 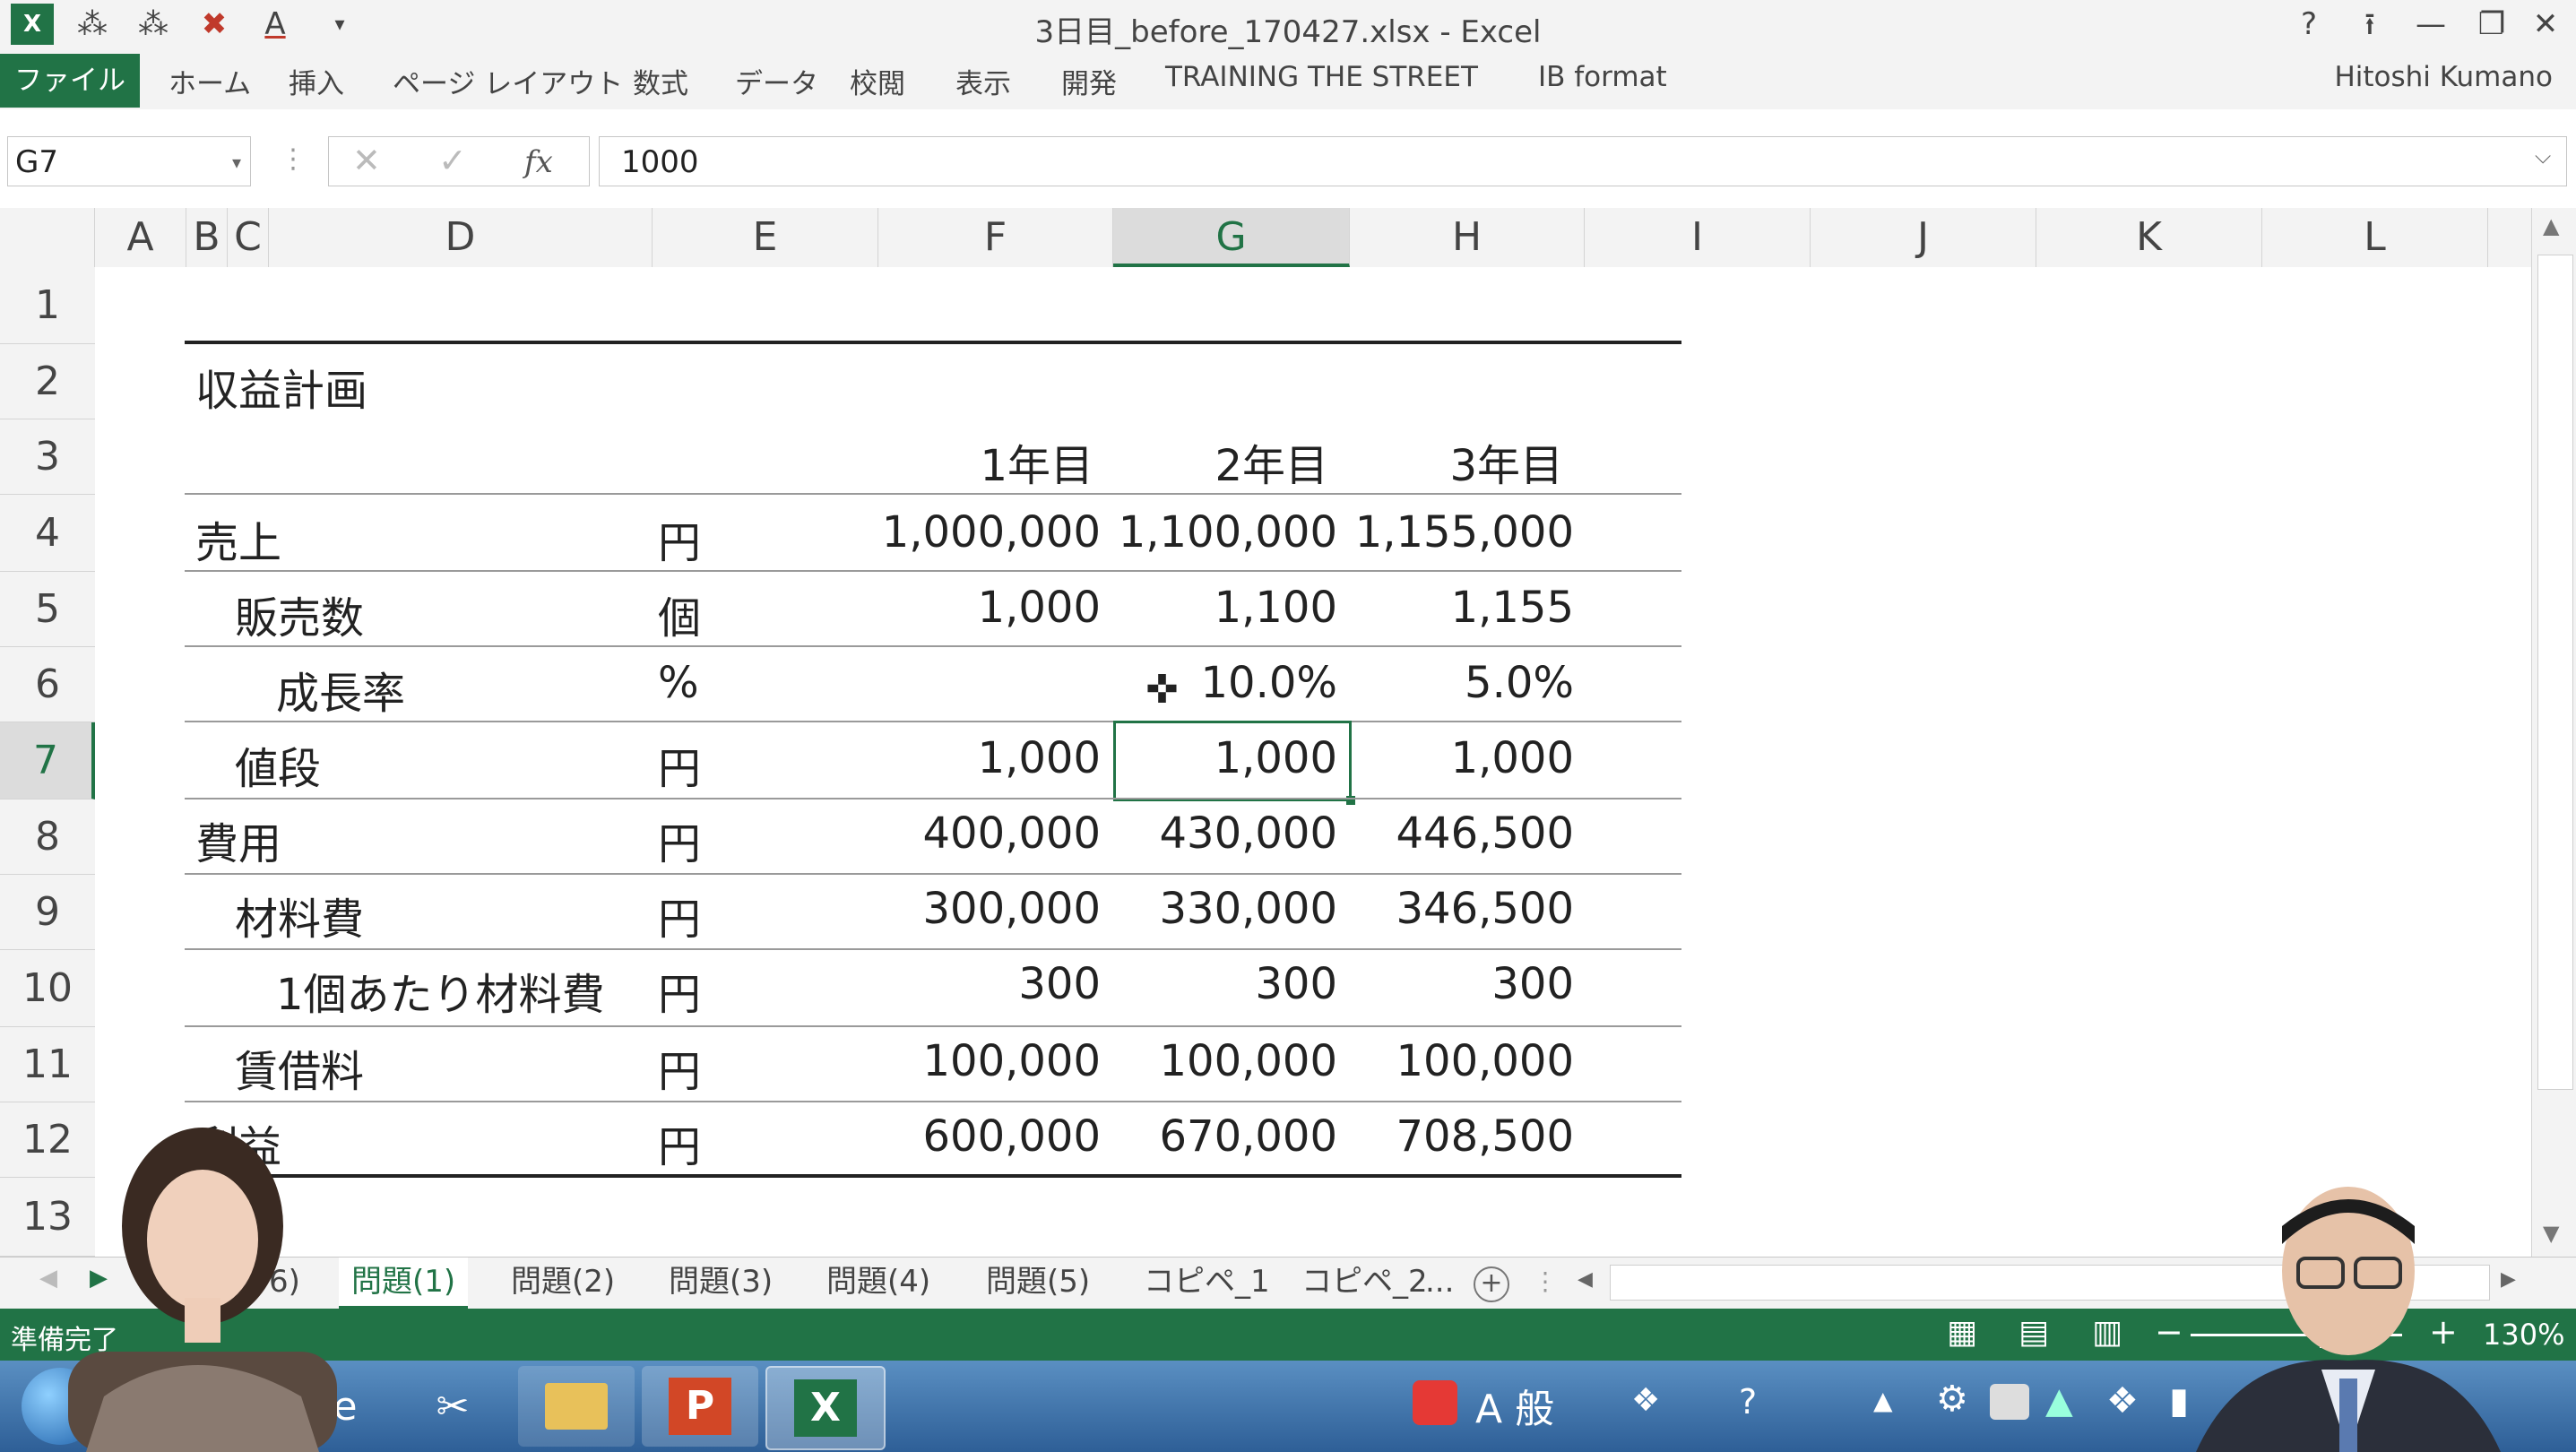 What do you see at coordinates (47, 988) in the screenshot?
I see `row-header: 10` at bounding box center [47, 988].